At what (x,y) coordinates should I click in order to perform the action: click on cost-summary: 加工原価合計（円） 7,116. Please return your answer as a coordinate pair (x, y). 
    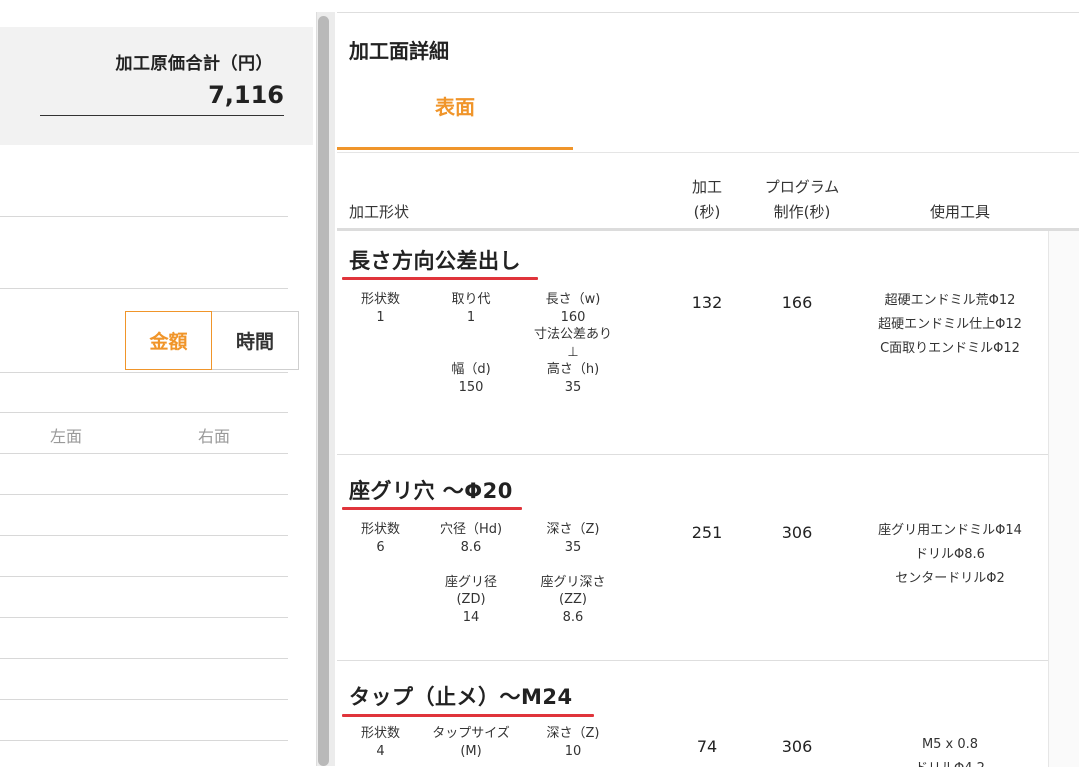
    Looking at the image, I should click on (156, 86).